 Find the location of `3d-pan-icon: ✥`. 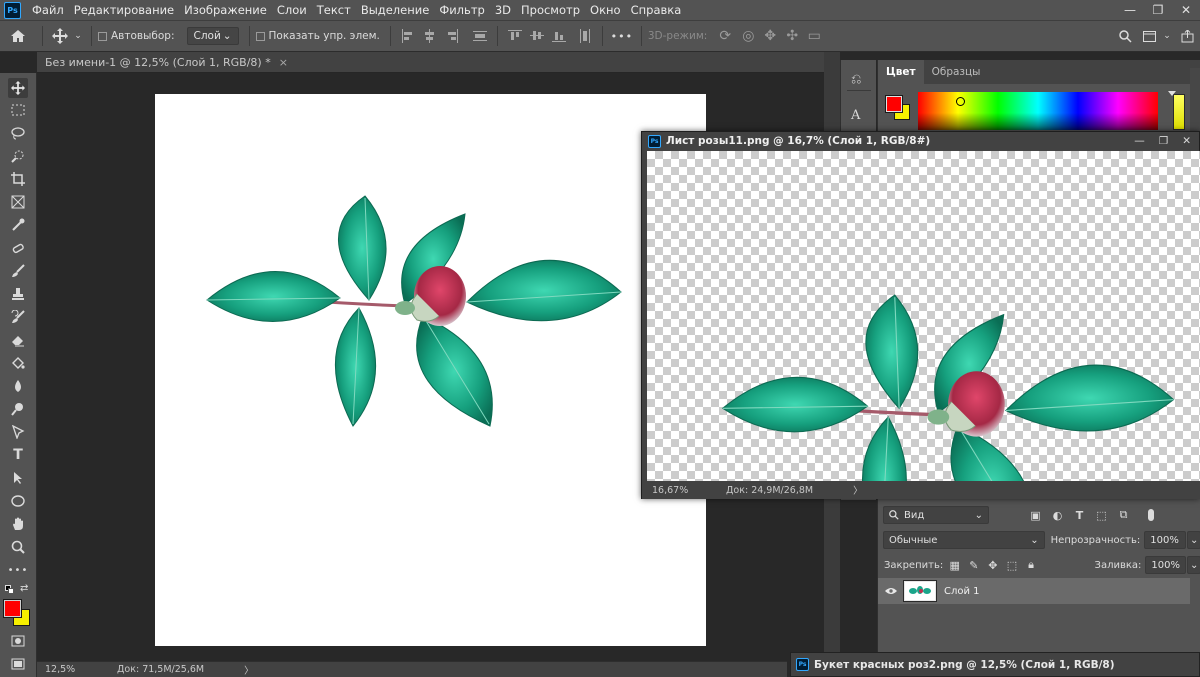

3d-pan-icon: ✥ is located at coordinates (770, 36).